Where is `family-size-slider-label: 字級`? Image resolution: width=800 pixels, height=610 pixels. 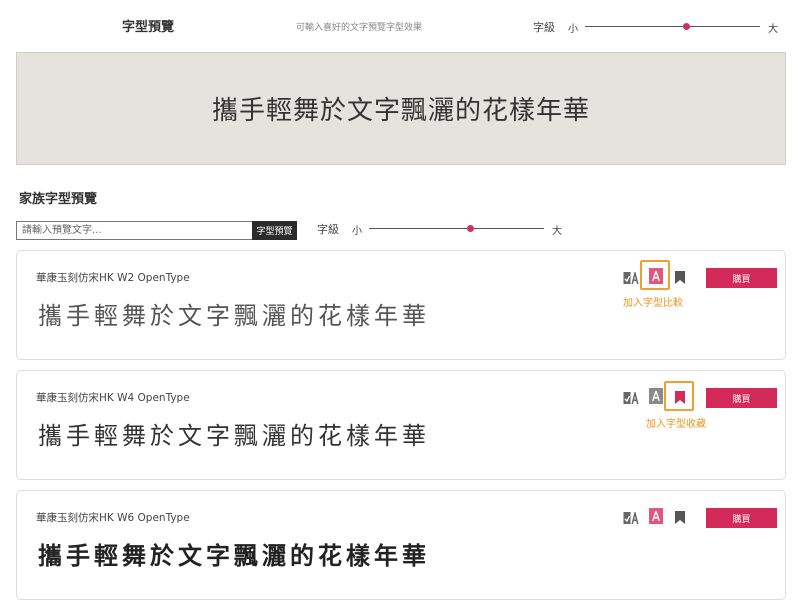
family-size-slider-label: 字級 is located at coordinates (328, 229).